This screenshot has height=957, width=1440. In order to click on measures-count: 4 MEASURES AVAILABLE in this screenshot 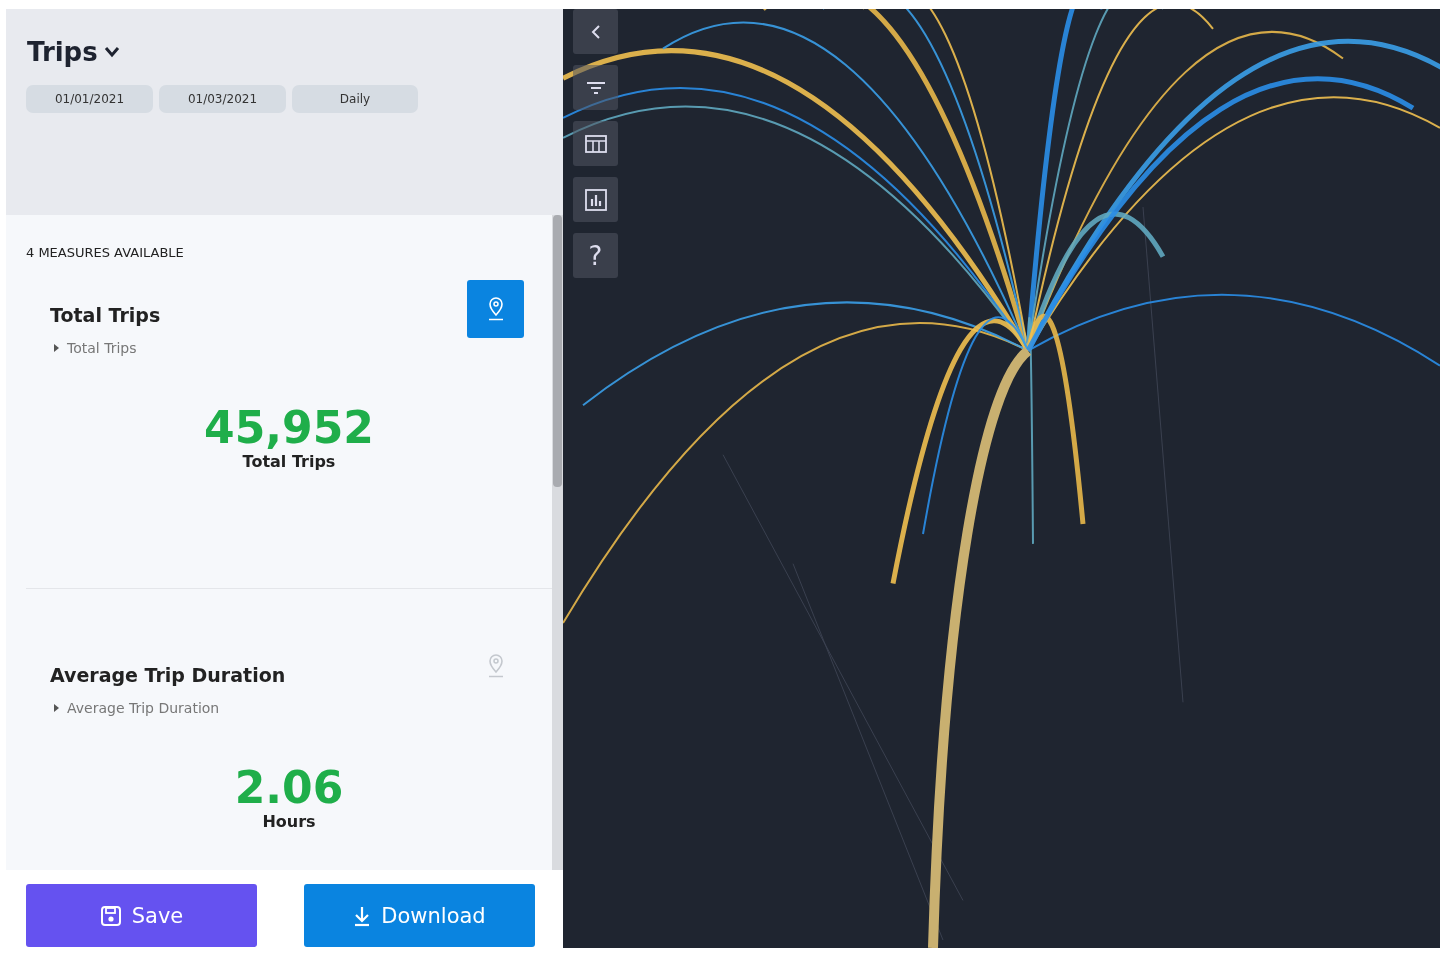, I will do `click(105, 252)`.